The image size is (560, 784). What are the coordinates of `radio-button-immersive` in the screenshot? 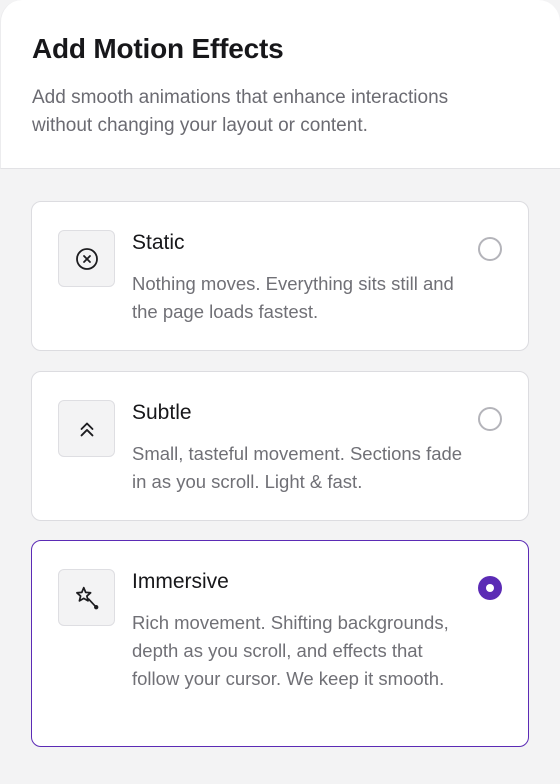 It's located at (490, 588).